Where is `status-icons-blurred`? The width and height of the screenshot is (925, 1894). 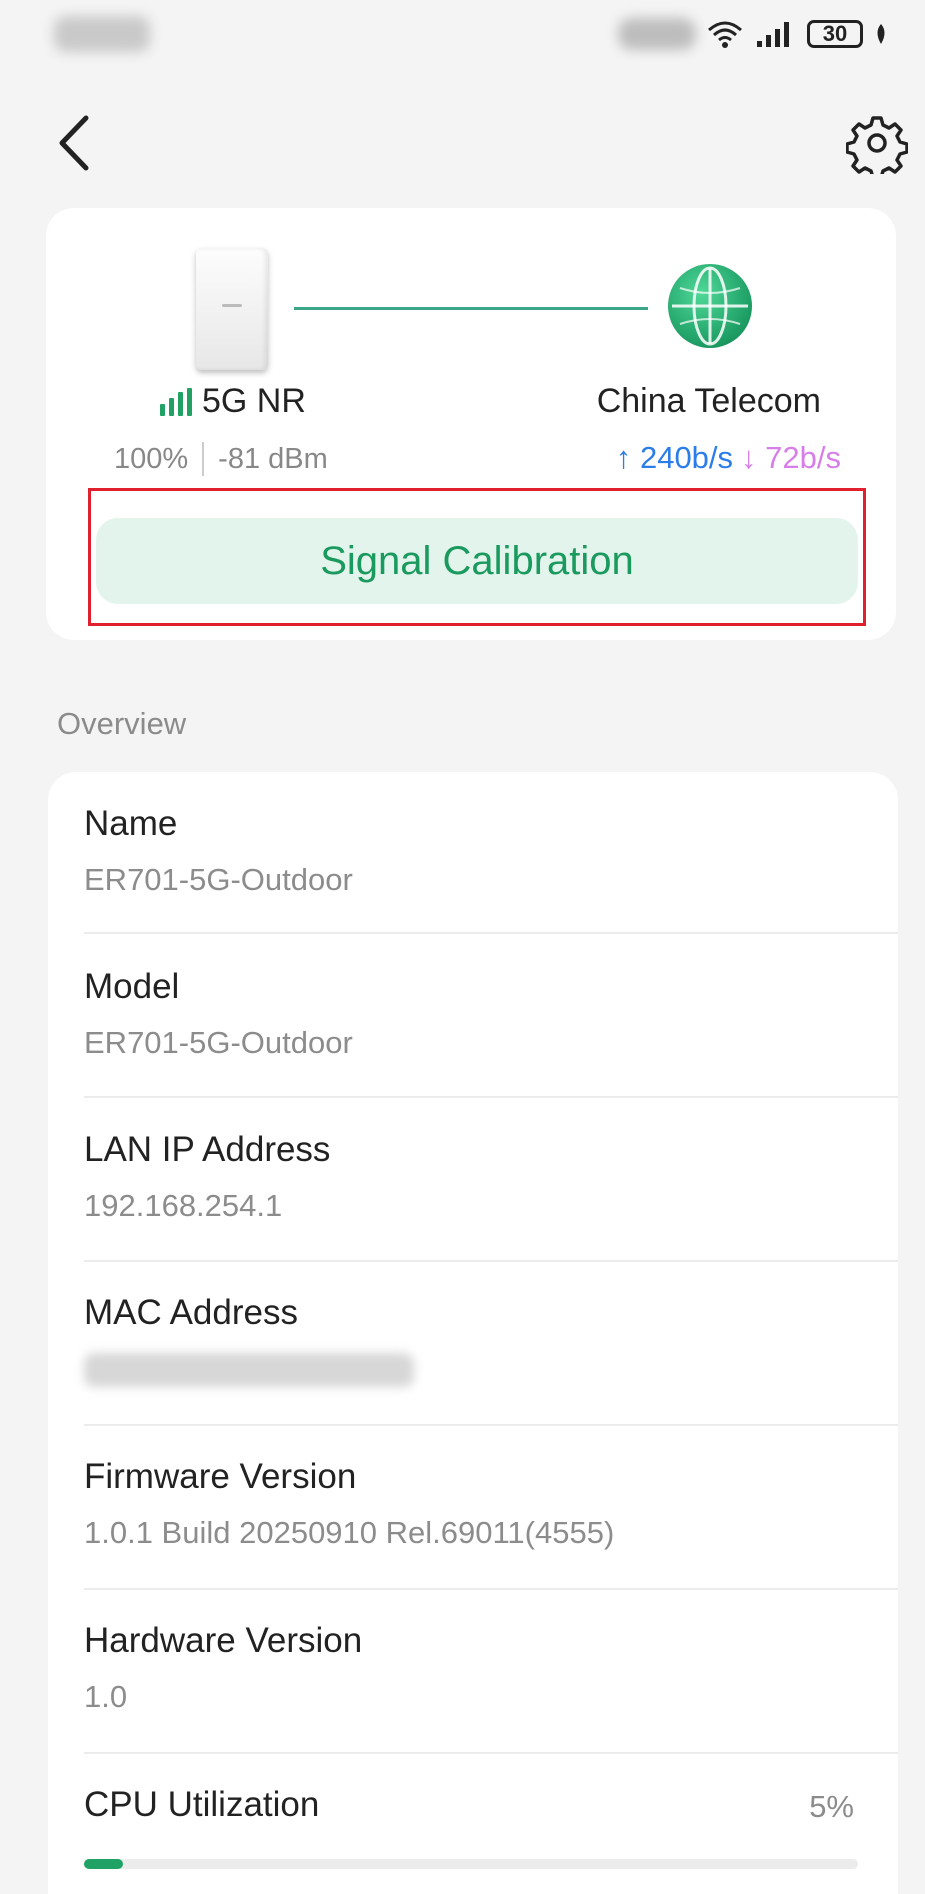
status-icons-blurred is located at coordinates (657, 34).